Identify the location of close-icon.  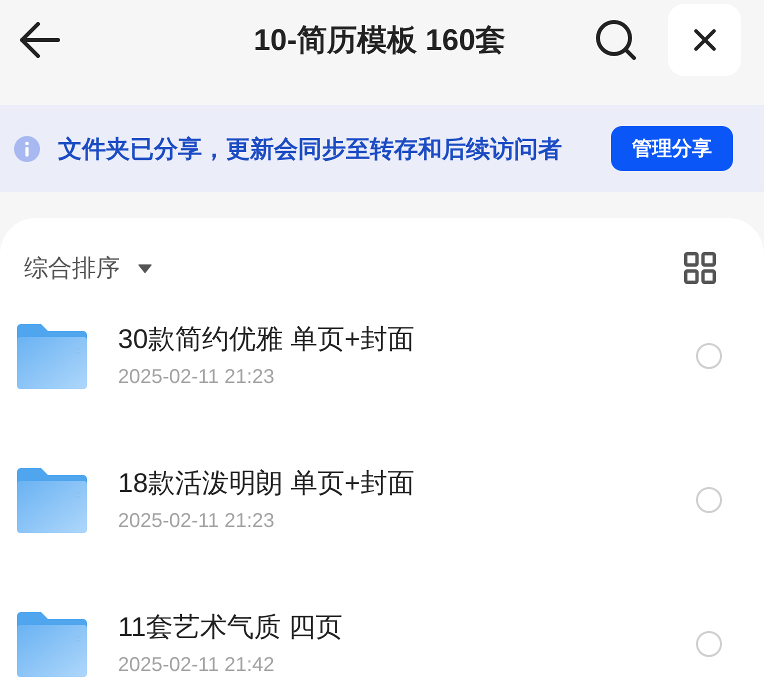
(705, 40).